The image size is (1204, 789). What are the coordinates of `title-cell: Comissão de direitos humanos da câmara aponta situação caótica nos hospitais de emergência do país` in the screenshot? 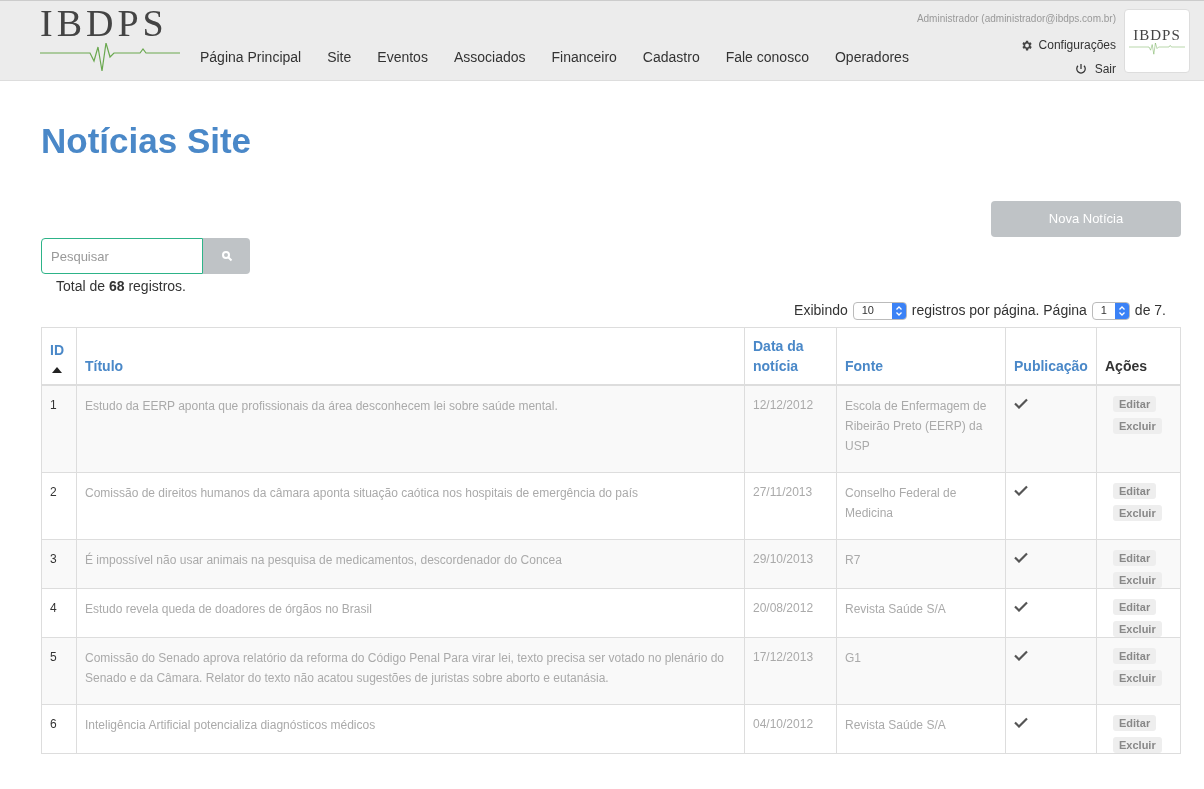 It's located at (410, 506).